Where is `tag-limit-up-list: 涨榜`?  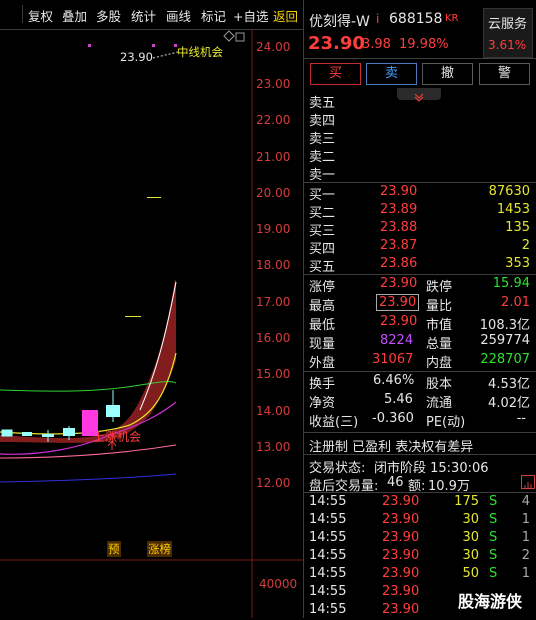 tag-limit-up-list: 涨榜 is located at coordinates (159, 549).